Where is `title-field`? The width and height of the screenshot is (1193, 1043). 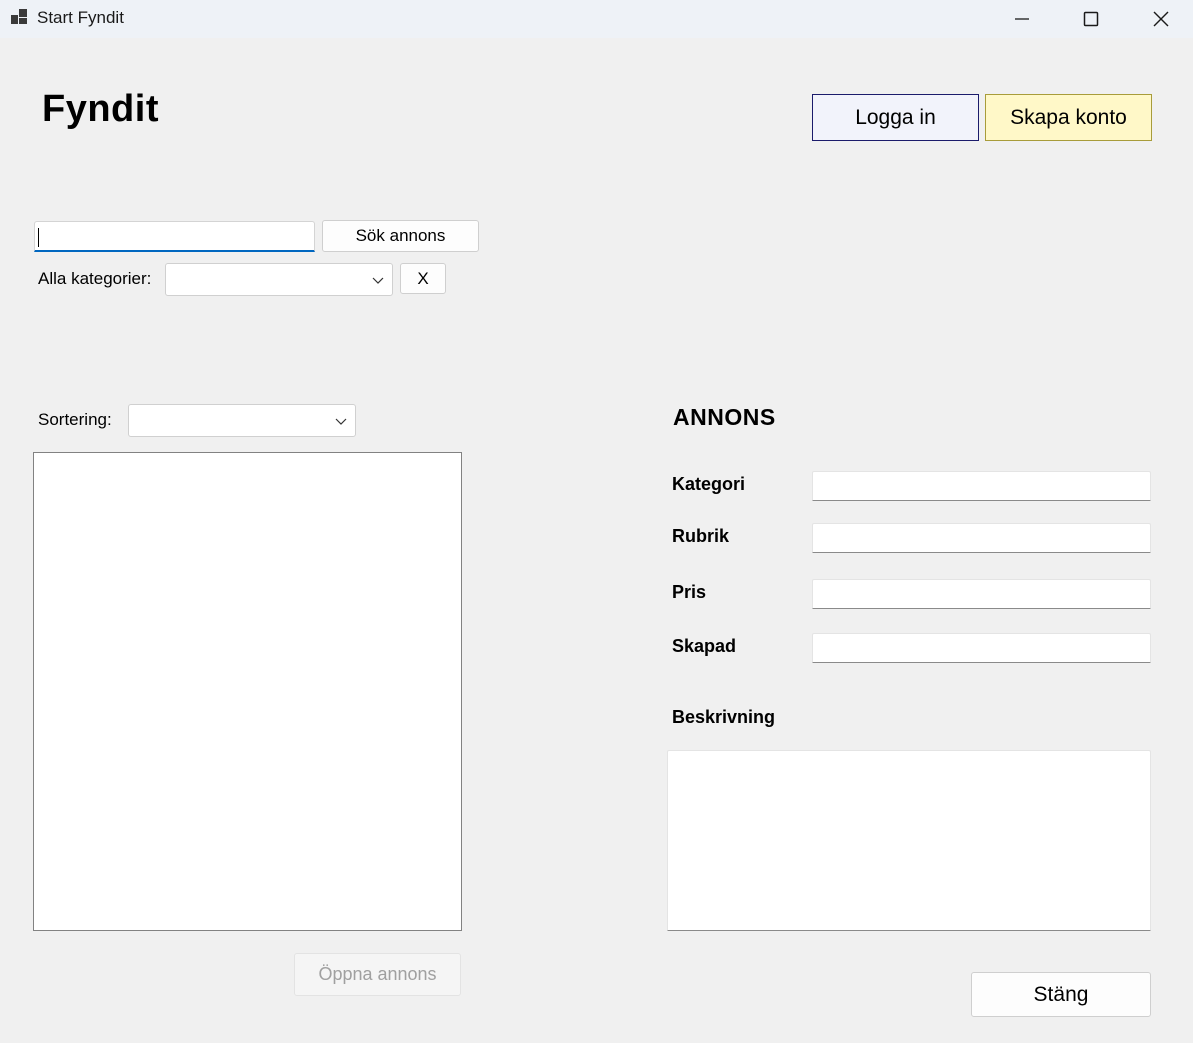 title-field is located at coordinates (981, 538).